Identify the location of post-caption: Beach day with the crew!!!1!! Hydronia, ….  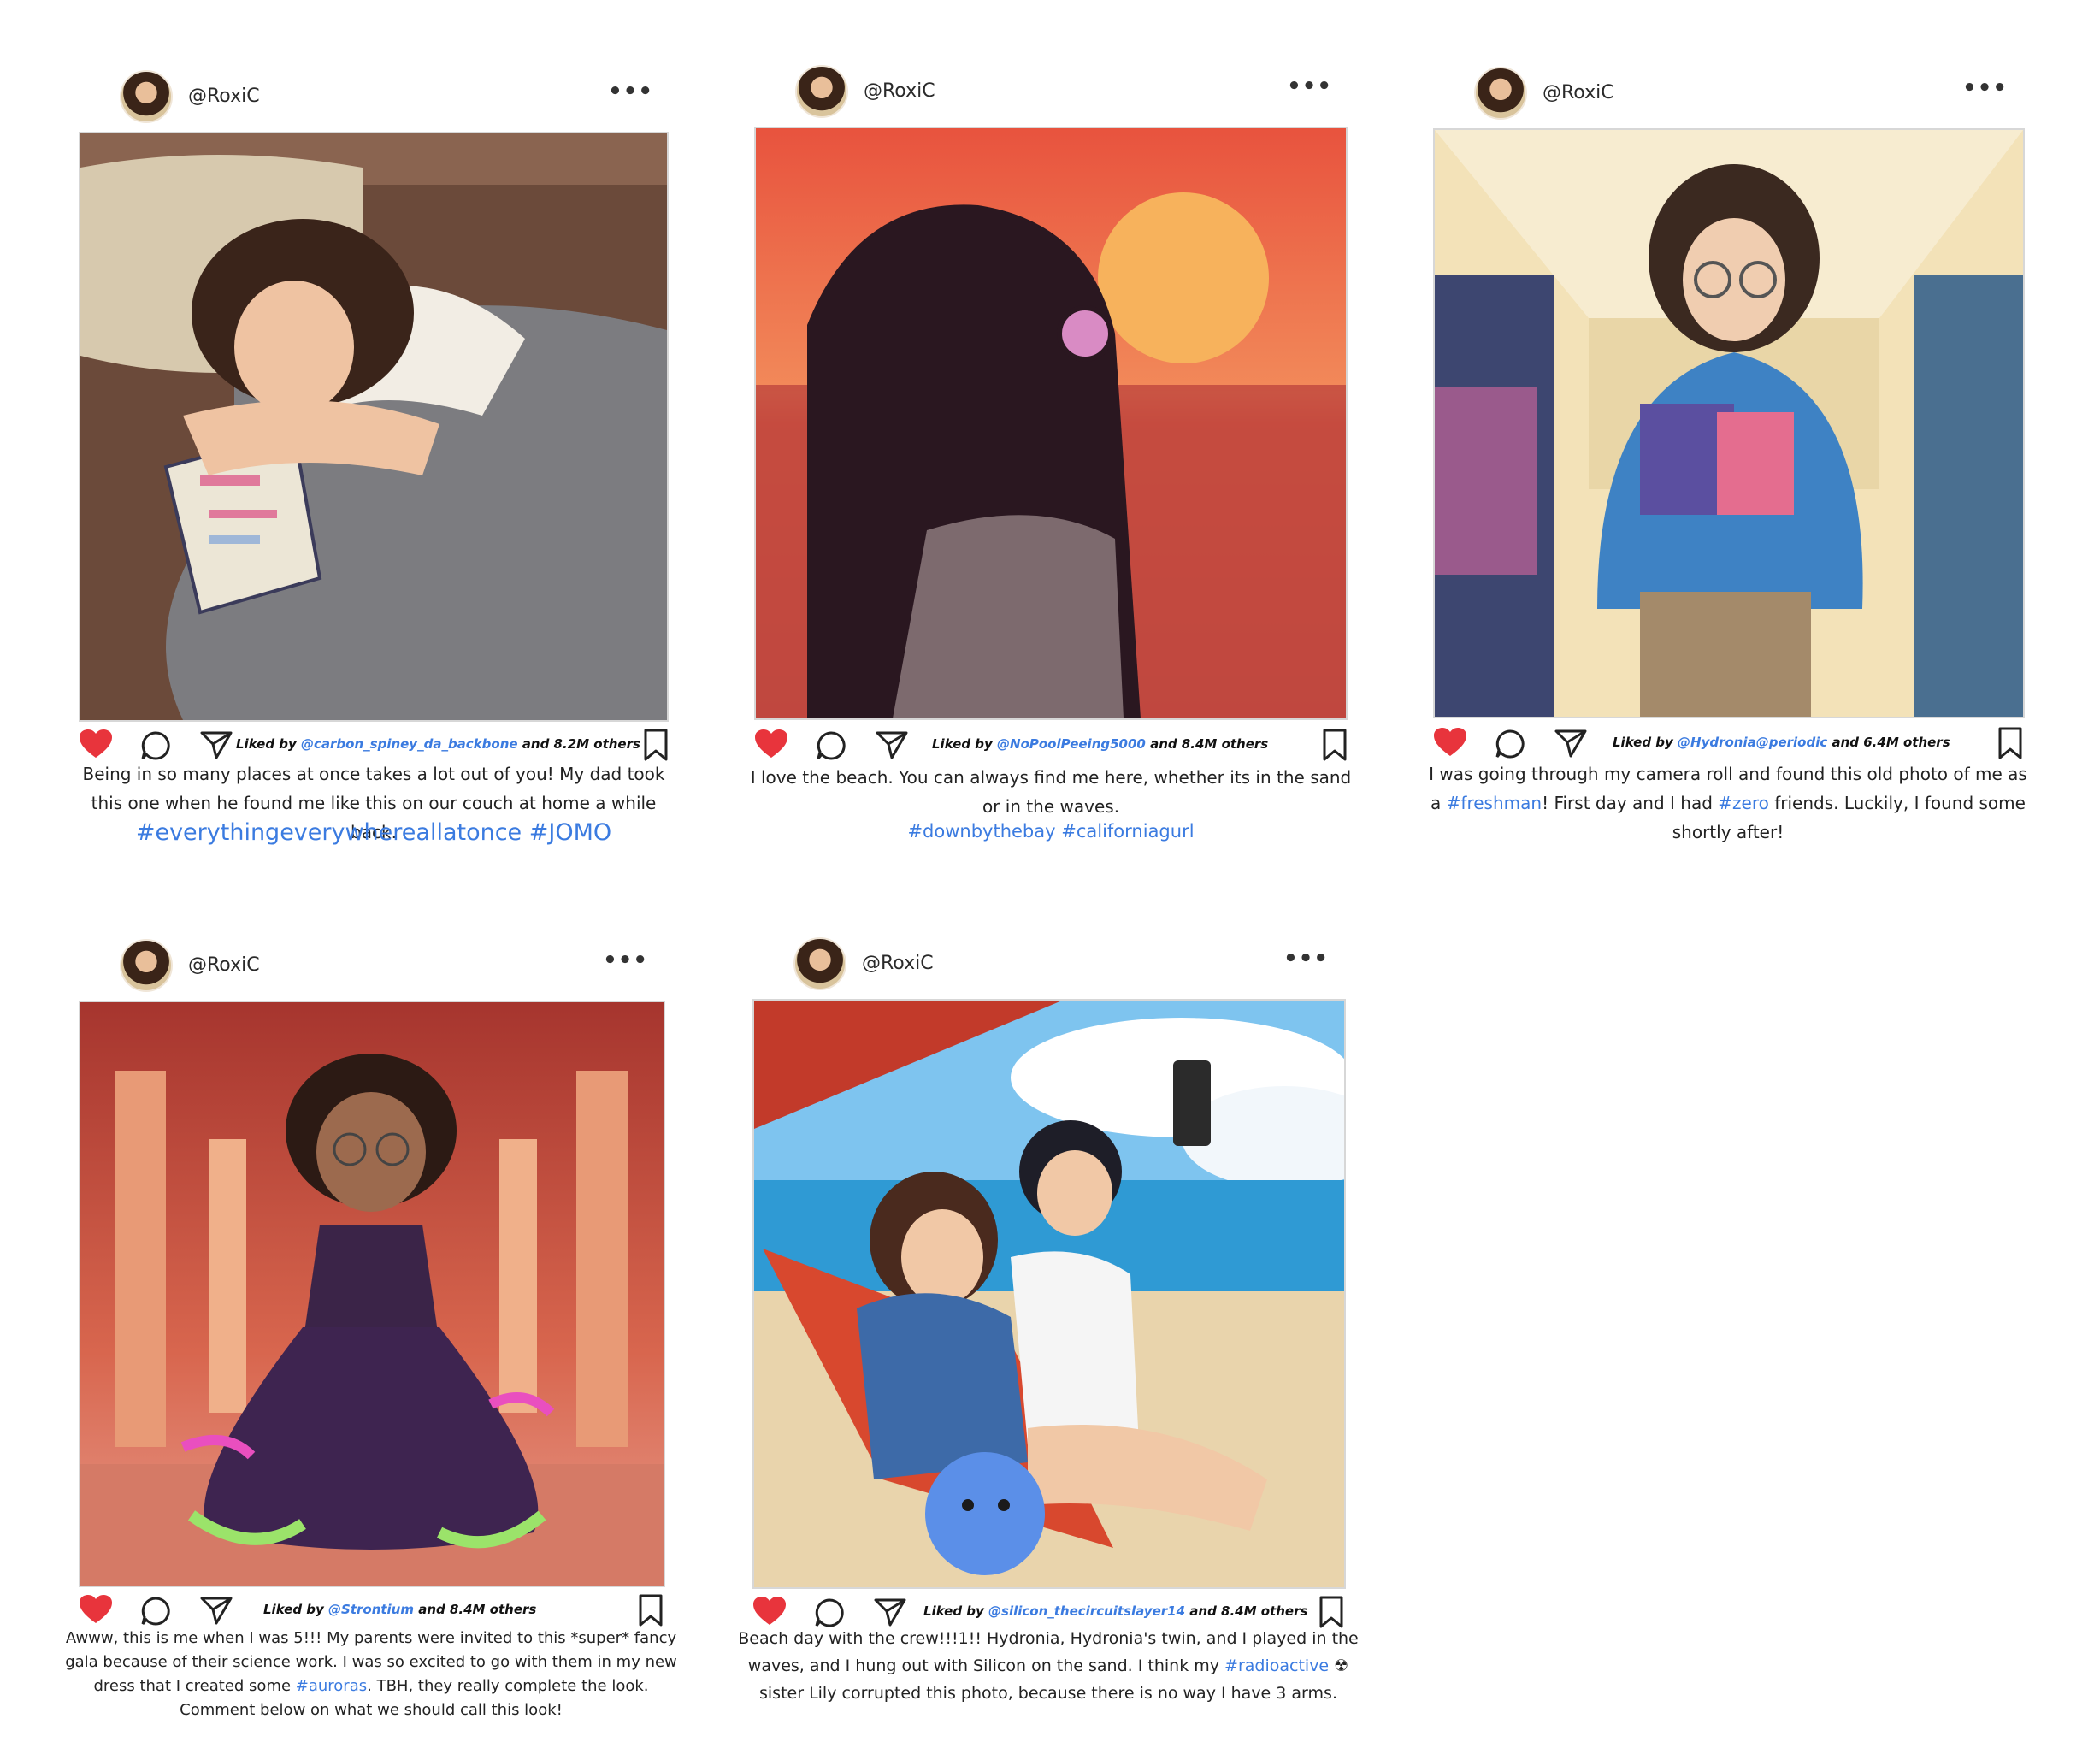
(1049, 1666).